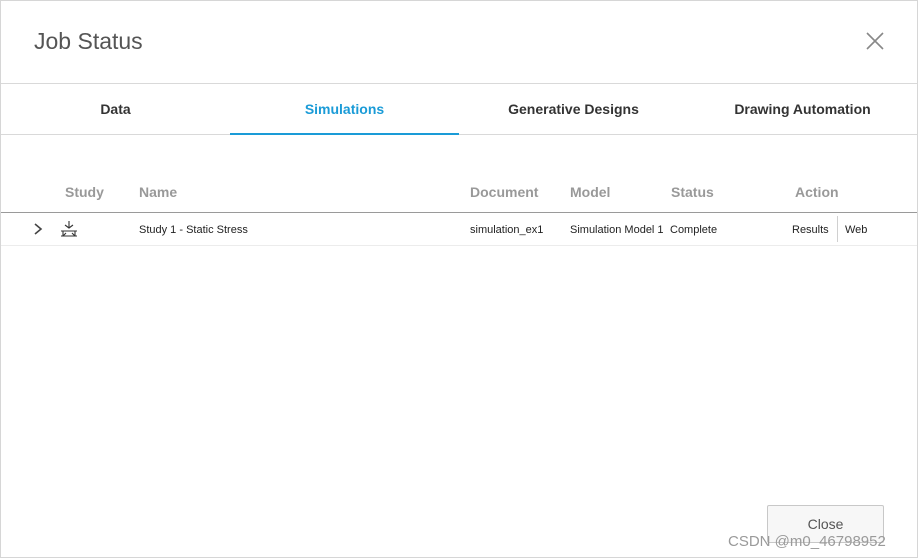 This screenshot has height=559, width=919. What do you see at coordinates (837, 229) in the screenshot?
I see `action-divider` at bounding box center [837, 229].